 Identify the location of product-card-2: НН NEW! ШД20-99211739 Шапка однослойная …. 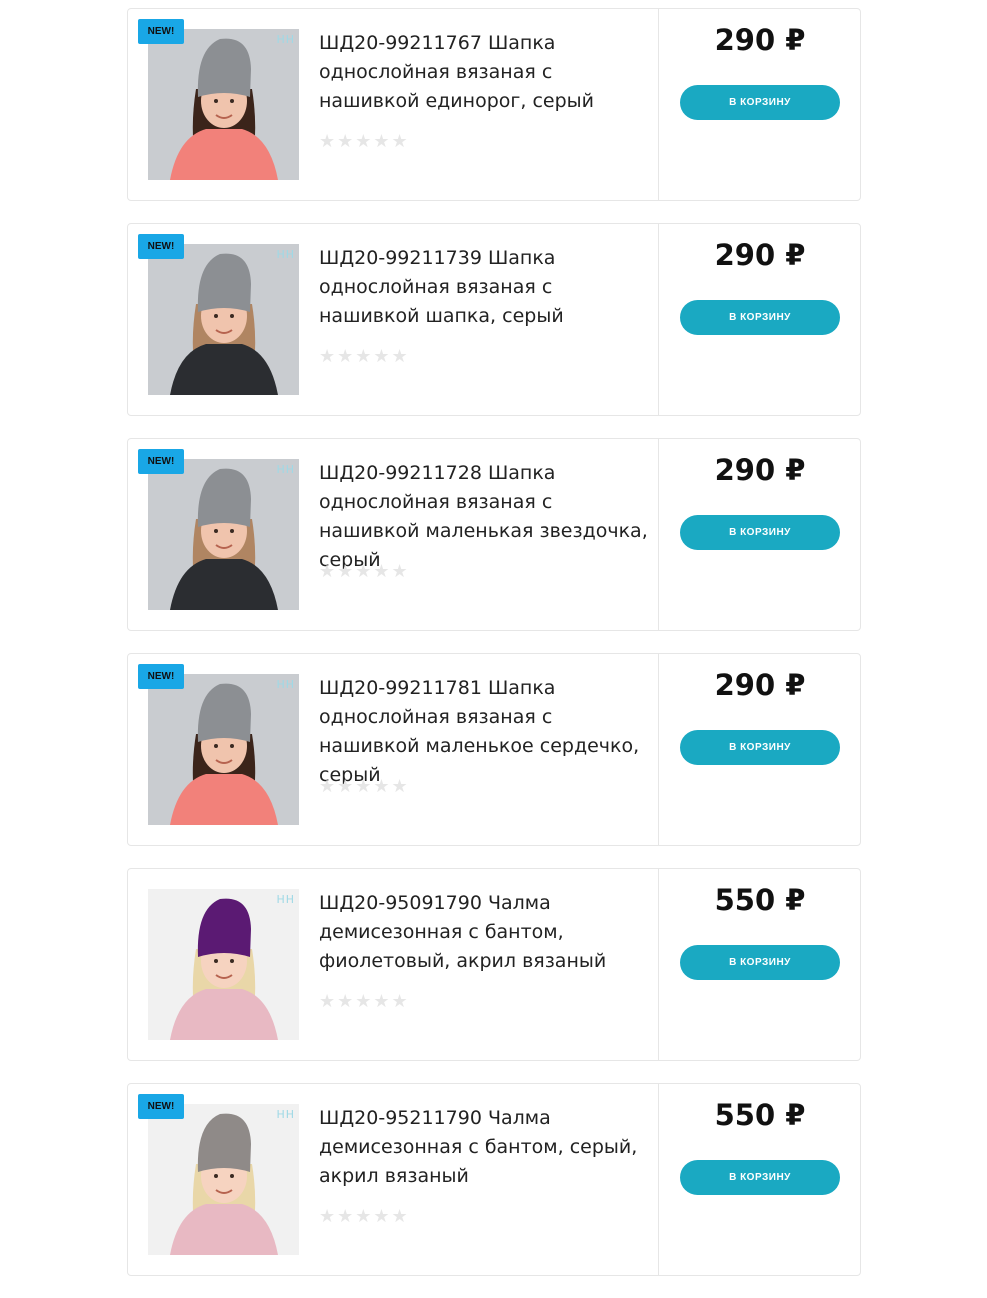
(494, 319).